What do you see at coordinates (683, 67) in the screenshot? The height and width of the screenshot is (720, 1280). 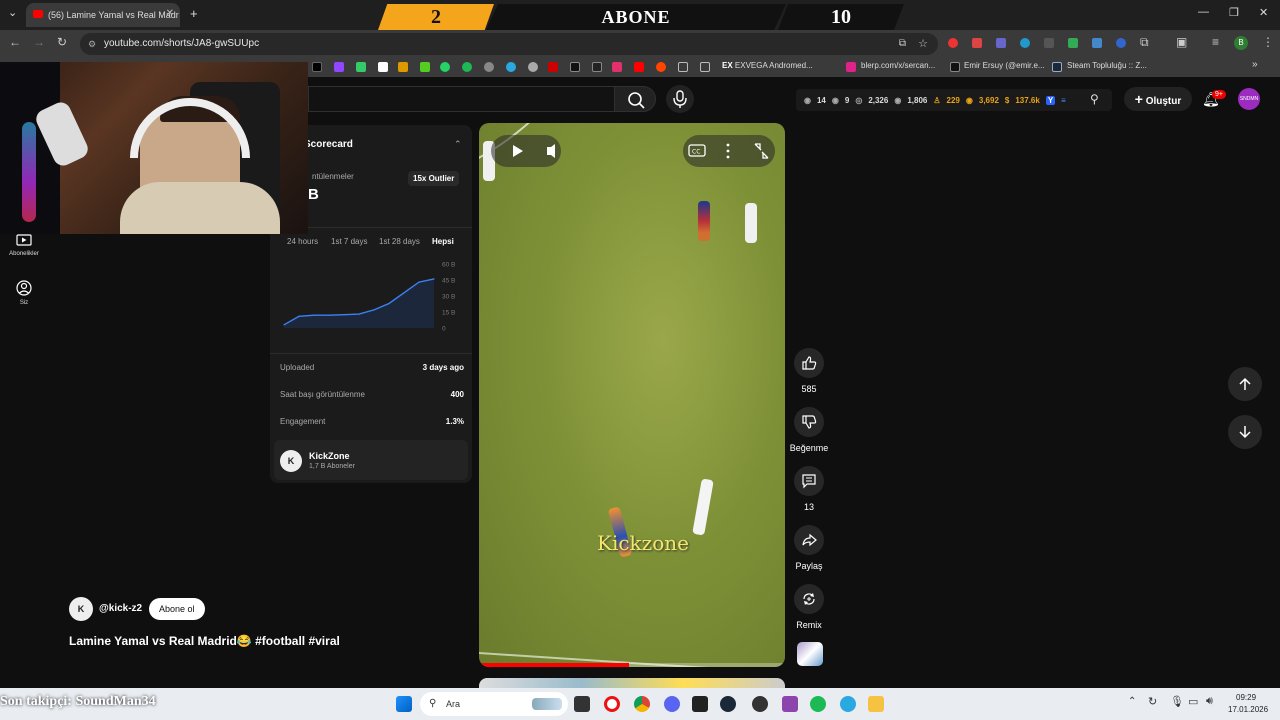 I see `folder-1-icon` at bounding box center [683, 67].